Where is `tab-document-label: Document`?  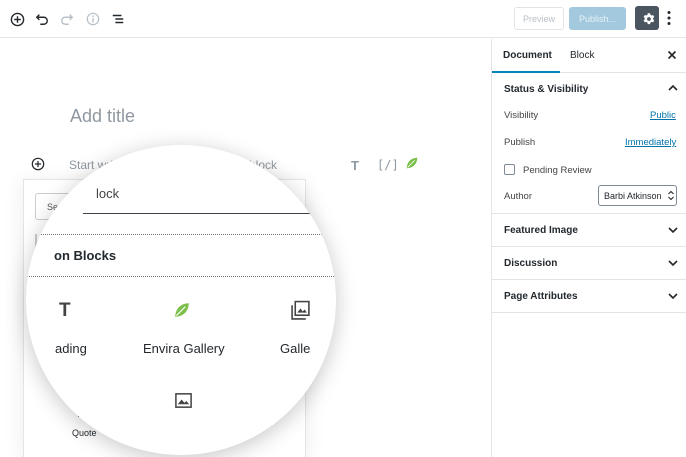
tab-document-label: Document is located at coordinates (527, 55).